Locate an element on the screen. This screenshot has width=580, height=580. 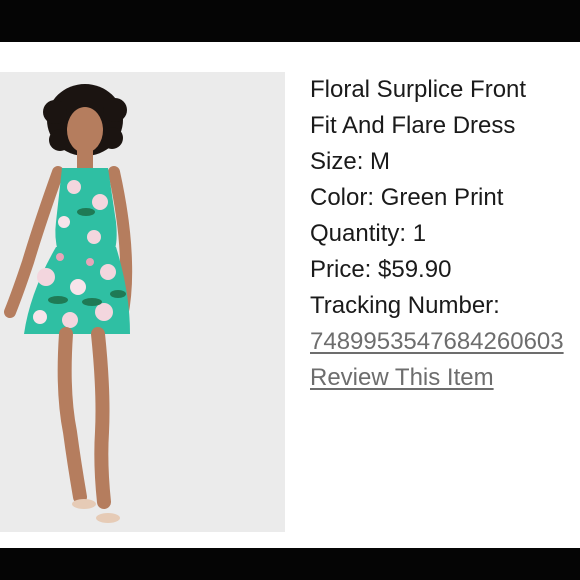
color-text: Color: Green Print is located at coordinates (407, 197).